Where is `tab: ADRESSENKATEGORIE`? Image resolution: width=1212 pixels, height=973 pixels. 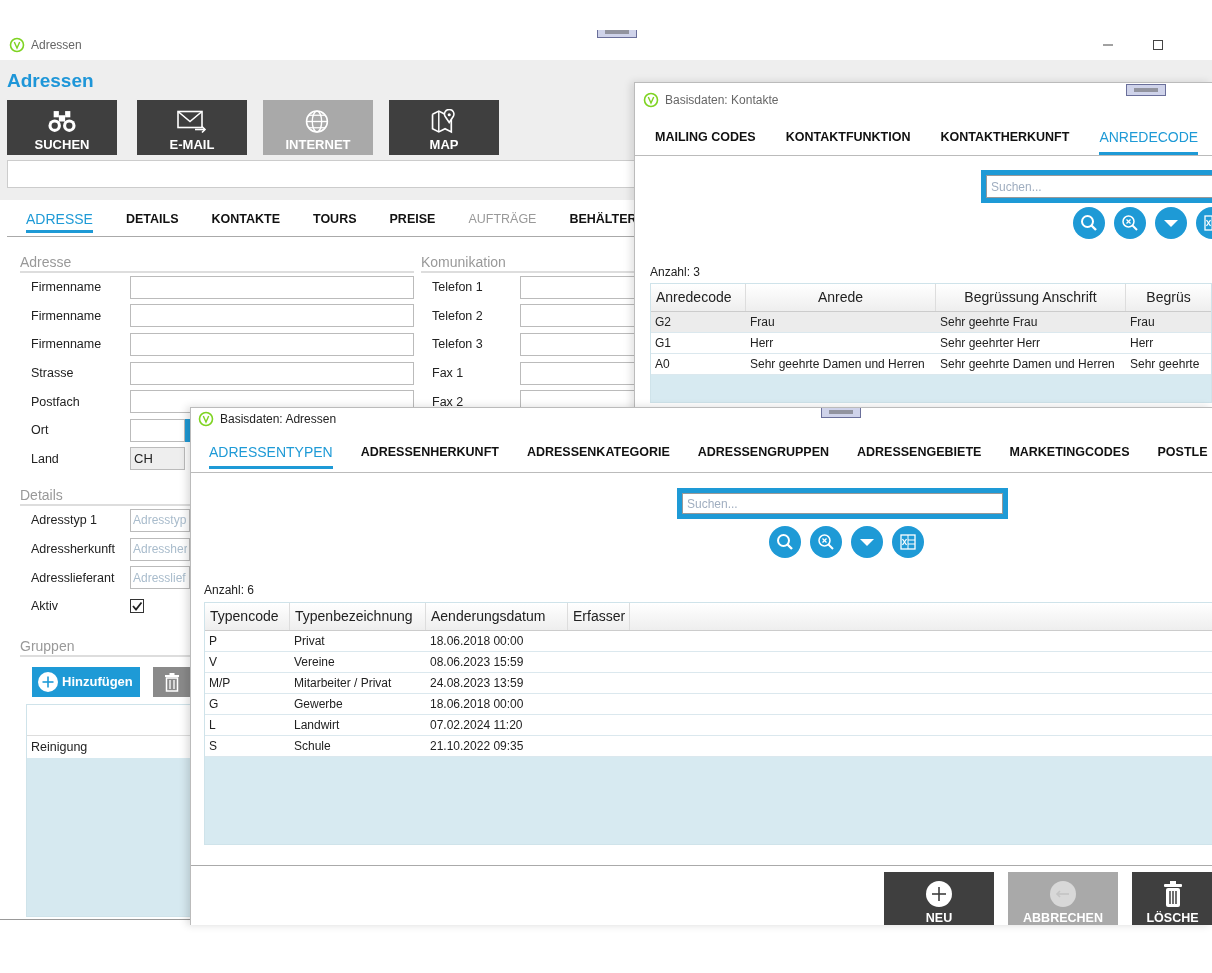 tab: ADRESSENKATEGORIE is located at coordinates (598, 451).